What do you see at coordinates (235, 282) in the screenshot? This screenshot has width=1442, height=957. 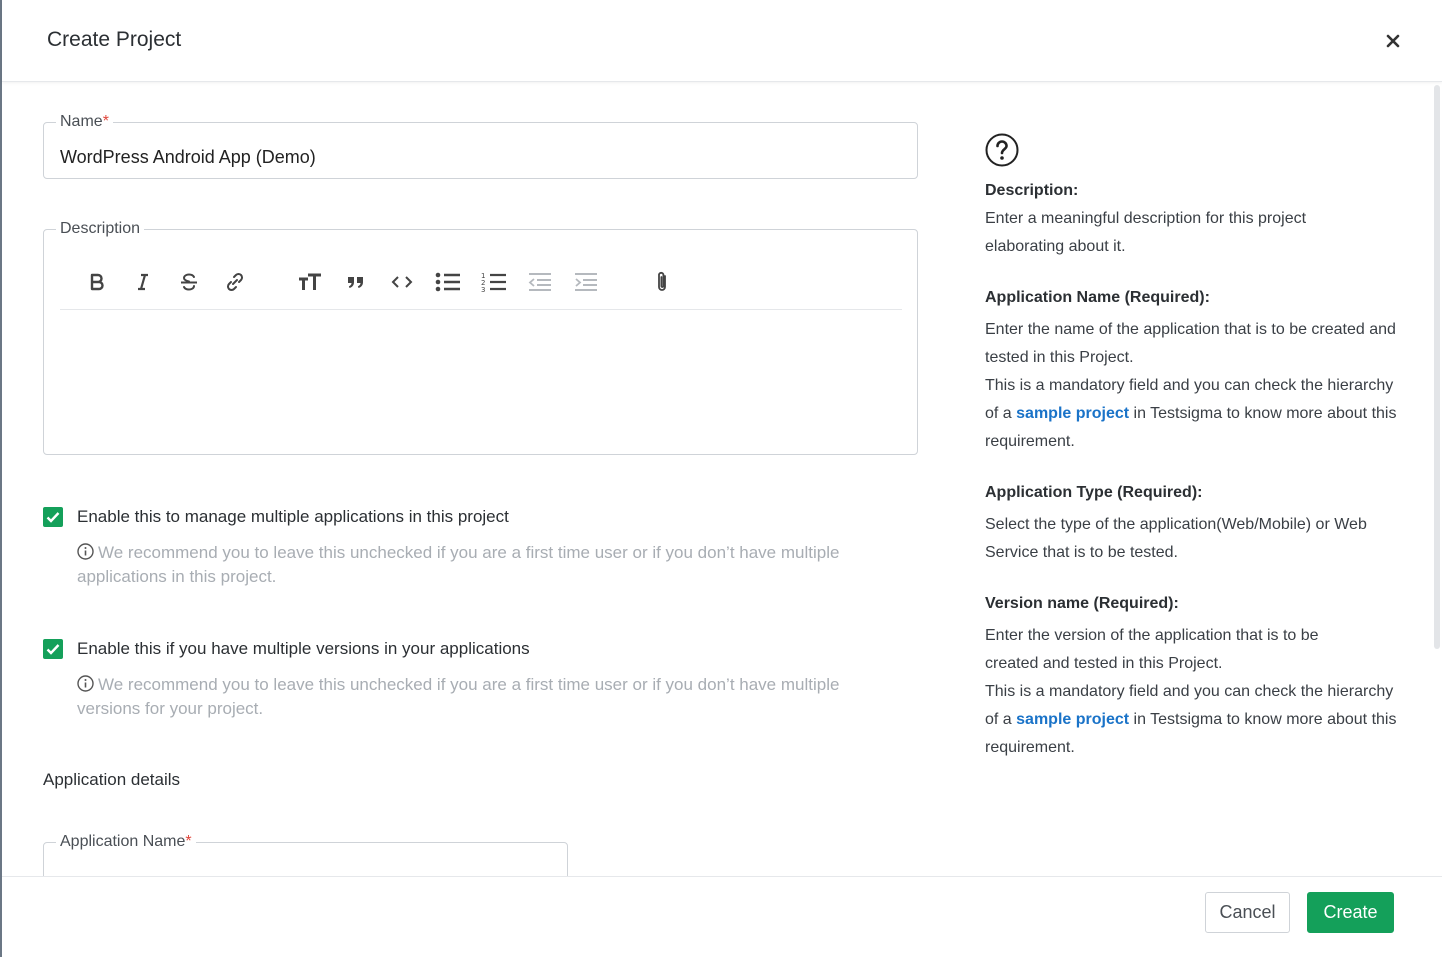 I see `link-icon` at bounding box center [235, 282].